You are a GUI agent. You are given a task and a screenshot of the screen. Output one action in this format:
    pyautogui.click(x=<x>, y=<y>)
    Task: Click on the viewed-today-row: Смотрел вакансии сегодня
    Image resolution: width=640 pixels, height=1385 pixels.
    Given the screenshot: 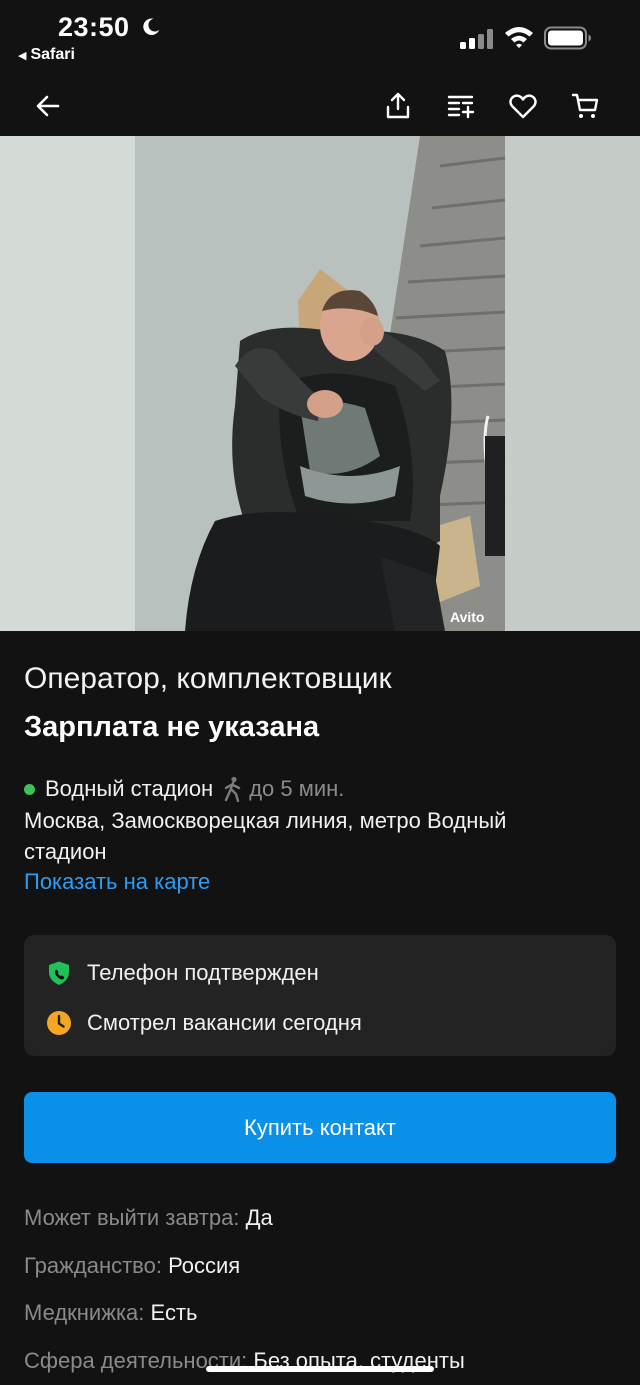 What is the action you would take?
    pyautogui.click(x=204, y=1023)
    